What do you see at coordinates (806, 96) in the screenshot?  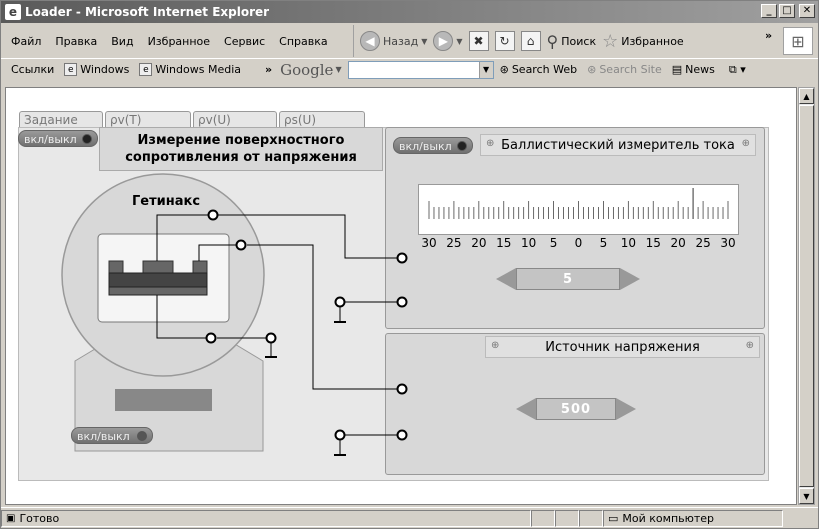 I see `scroll-up-arrow-icon: ▲` at bounding box center [806, 96].